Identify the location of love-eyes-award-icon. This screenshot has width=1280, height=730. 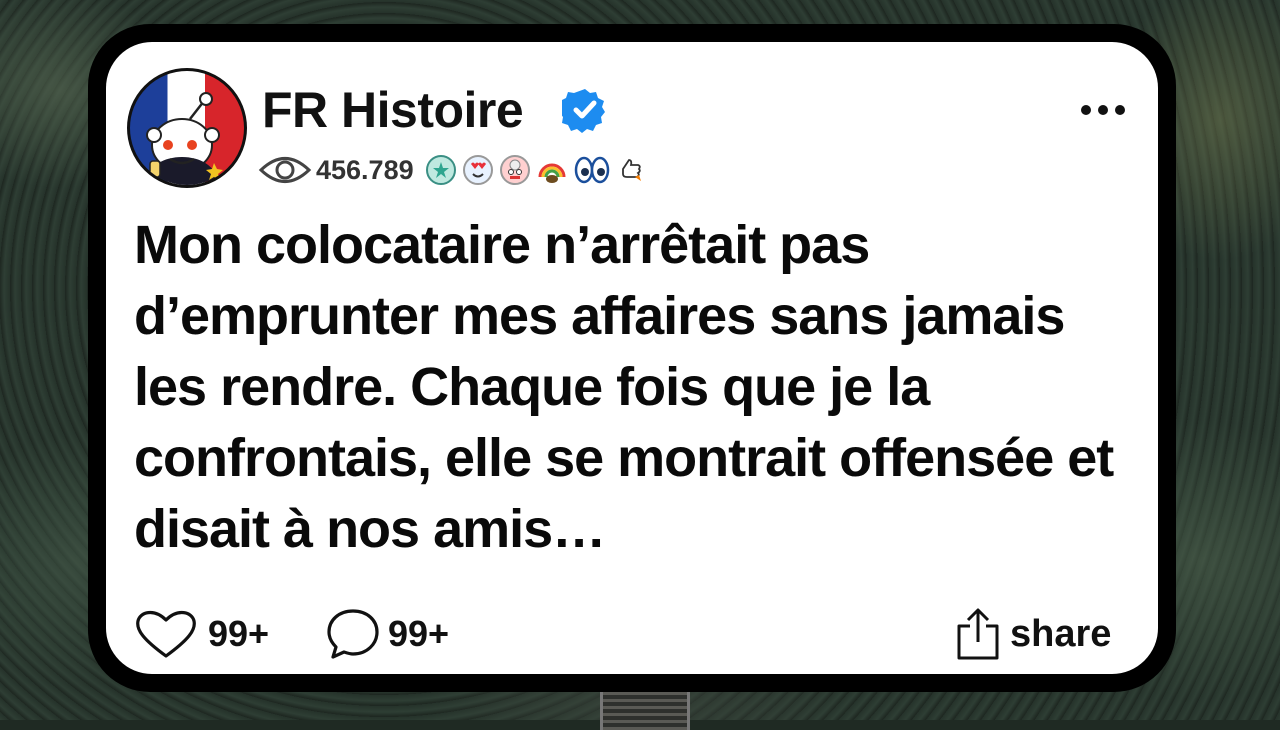
(477, 170).